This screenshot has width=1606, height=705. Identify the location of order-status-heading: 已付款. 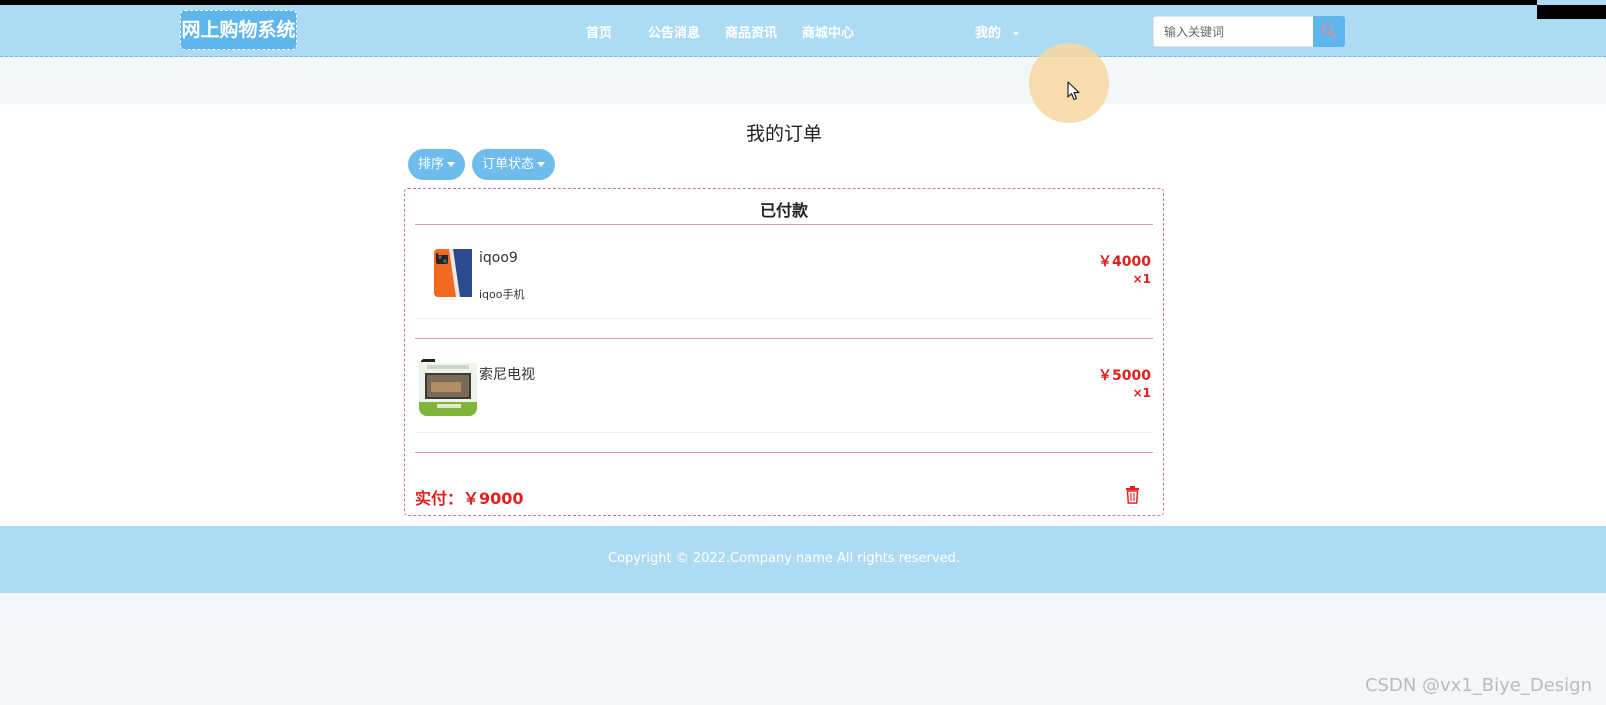
(783, 210).